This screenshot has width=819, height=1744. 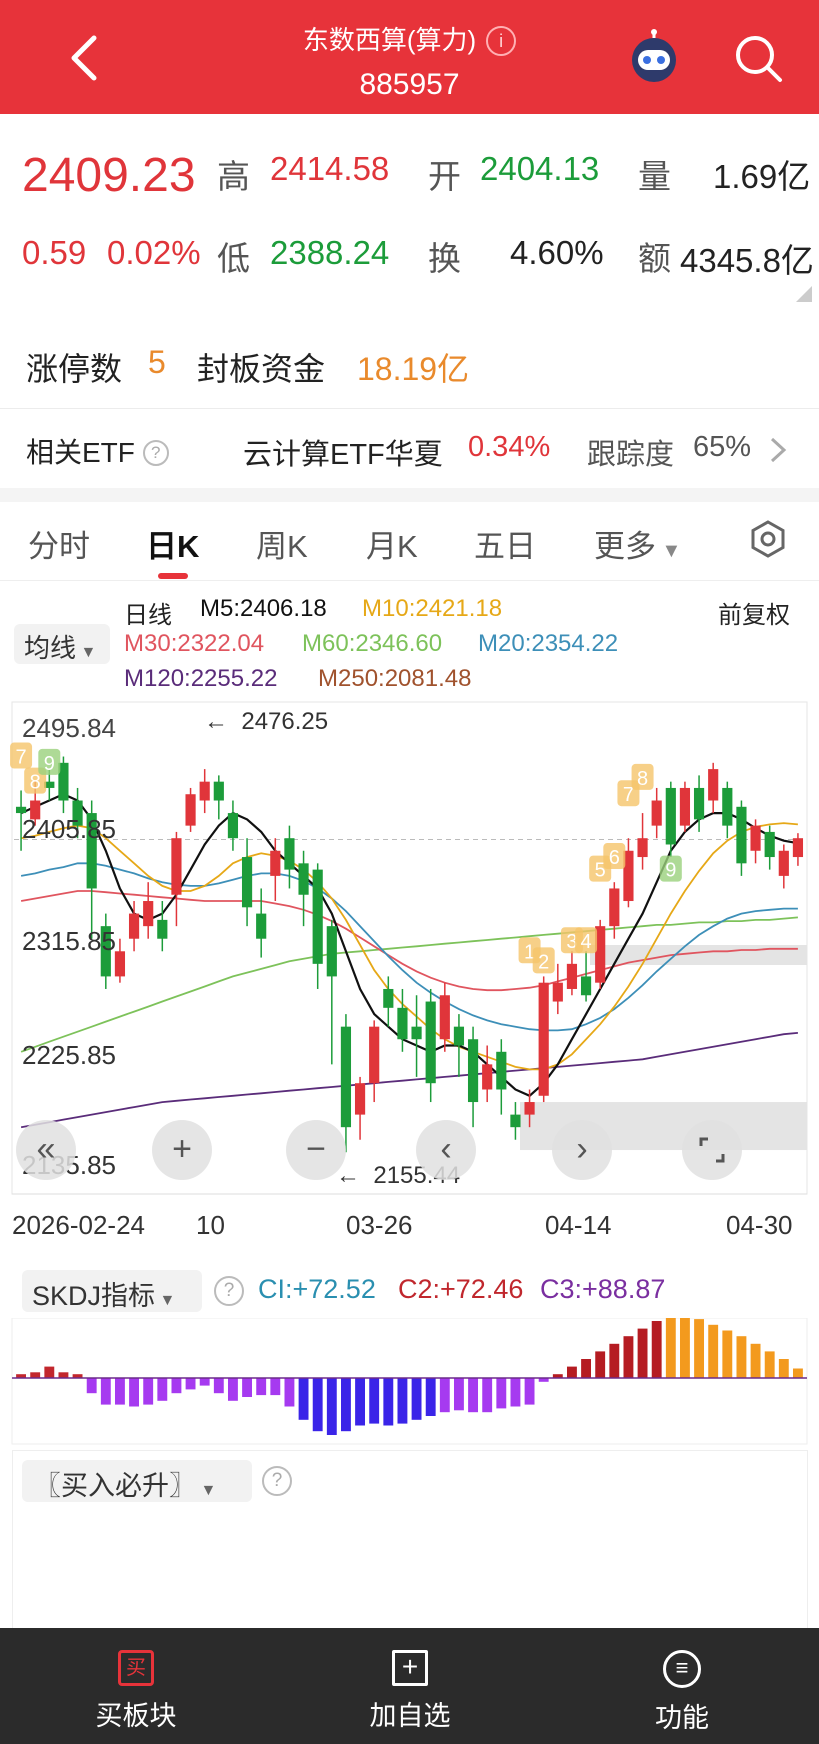 What do you see at coordinates (578, 1225) in the screenshot?
I see `x-label-0414: 04-14` at bounding box center [578, 1225].